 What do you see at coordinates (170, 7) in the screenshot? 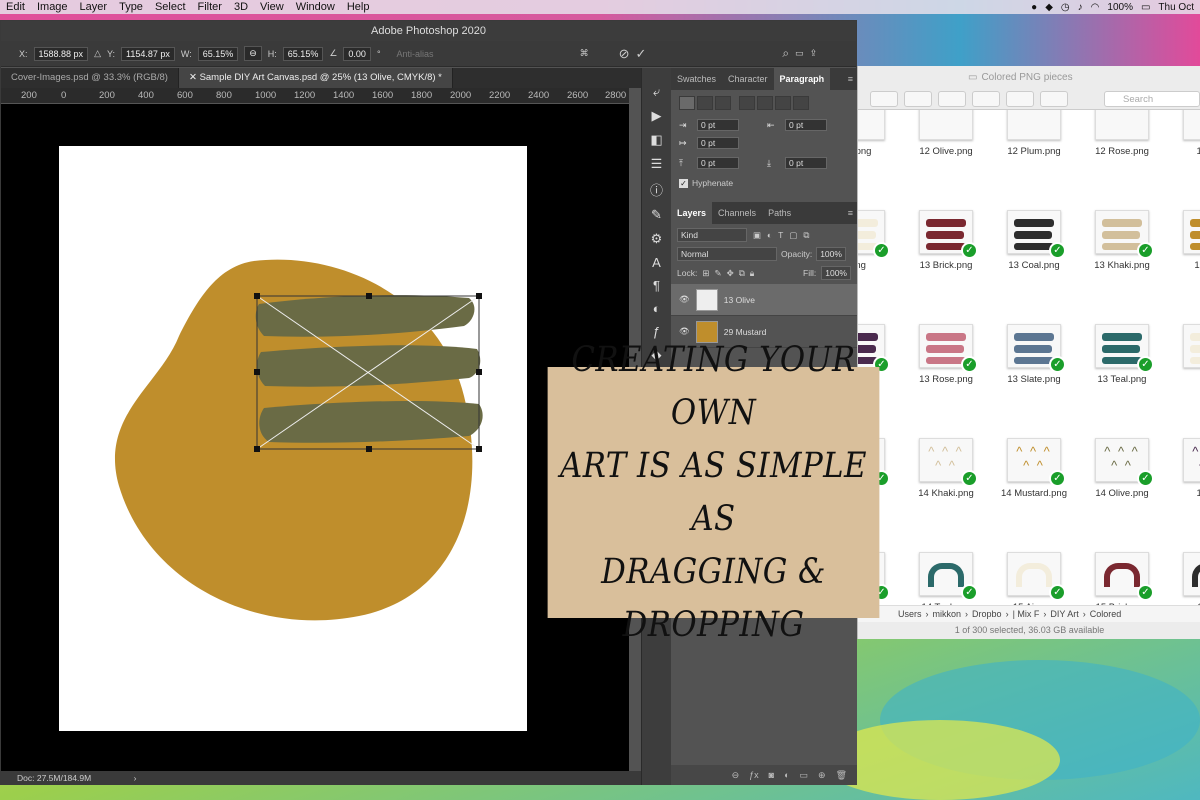
I see `menu-select: Select` at bounding box center [170, 7].